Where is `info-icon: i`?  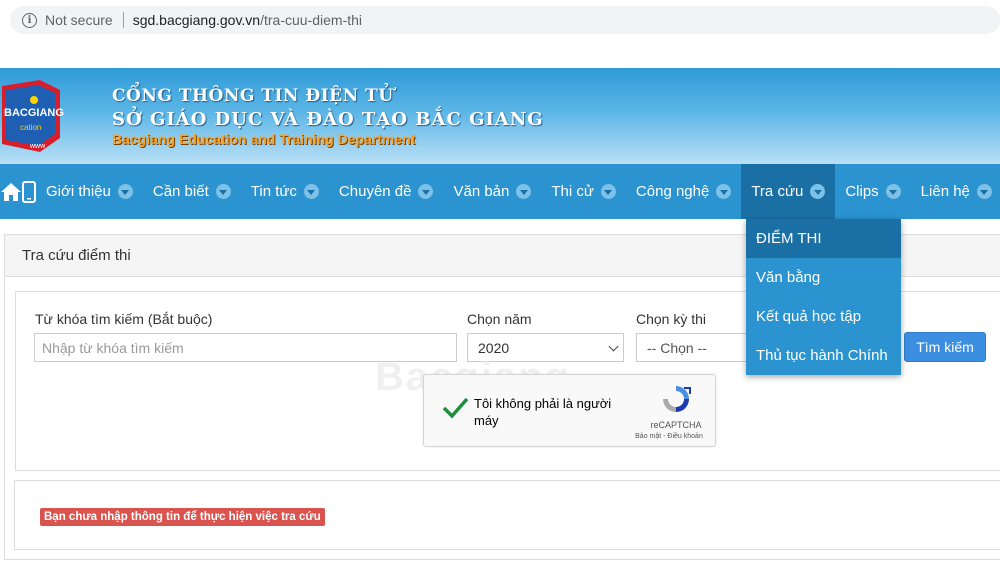 info-icon: i is located at coordinates (29, 20).